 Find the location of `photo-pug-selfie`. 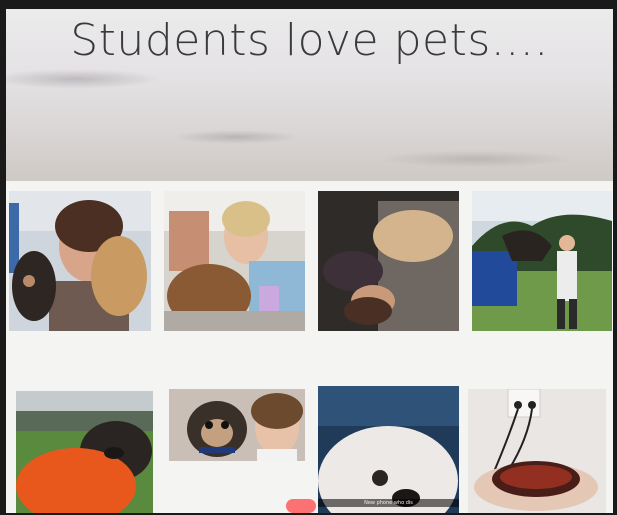

photo-pug-selfie is located at coordinates (237, 425).